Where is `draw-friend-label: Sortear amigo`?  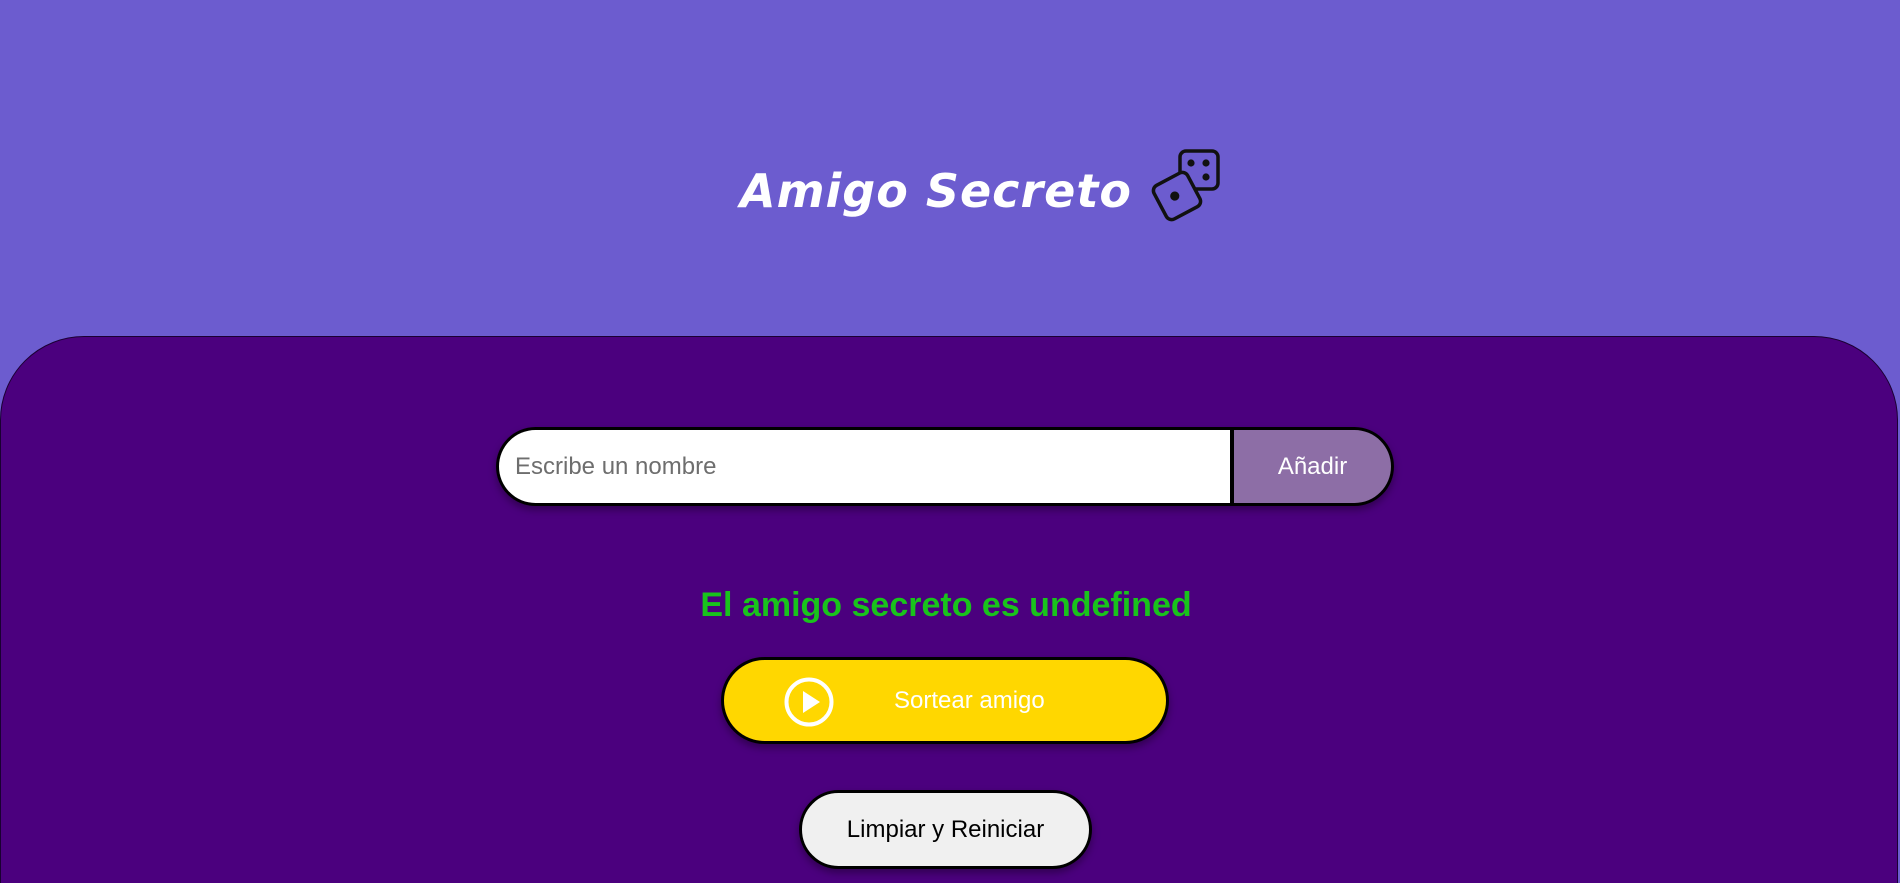 draw-friend-label: Sortear amigo is located at coordinates (969, 700).